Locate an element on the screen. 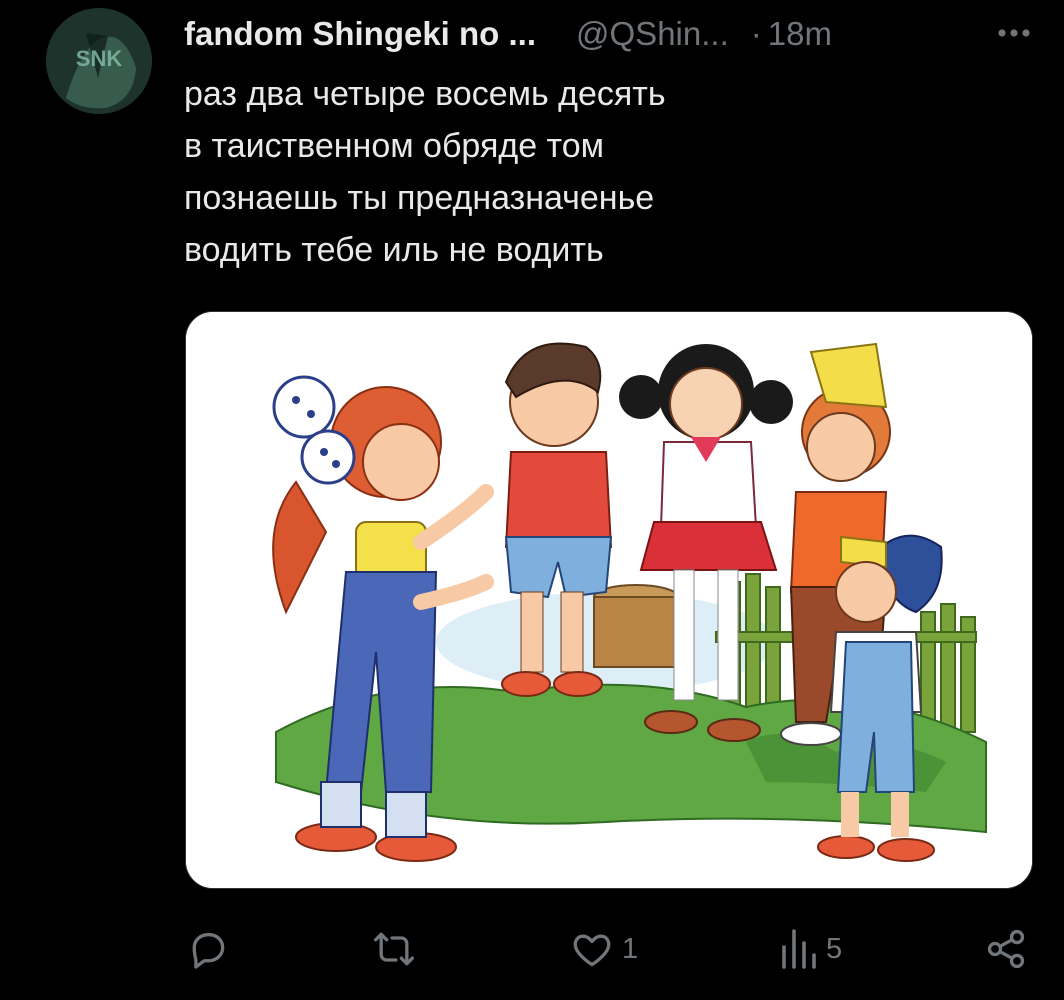  views-bar-chart-icon is located at coordinates (798, 949).